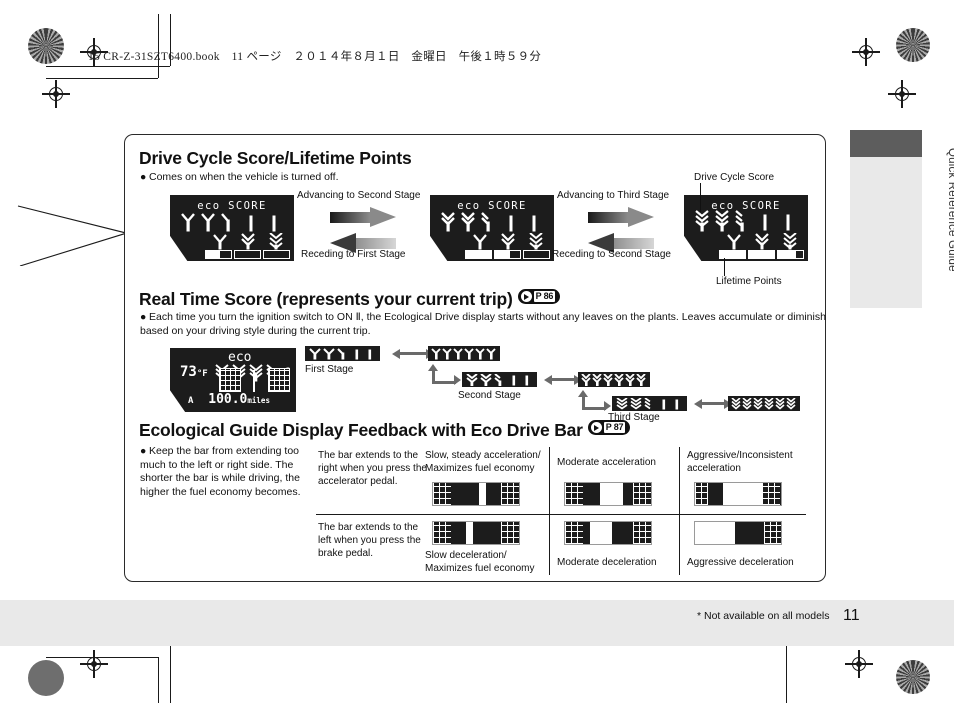 The image size is (954, 718). Describe the element at coordinates (499, 379) in the screenshot. I see `stage-strip-second` at that location.